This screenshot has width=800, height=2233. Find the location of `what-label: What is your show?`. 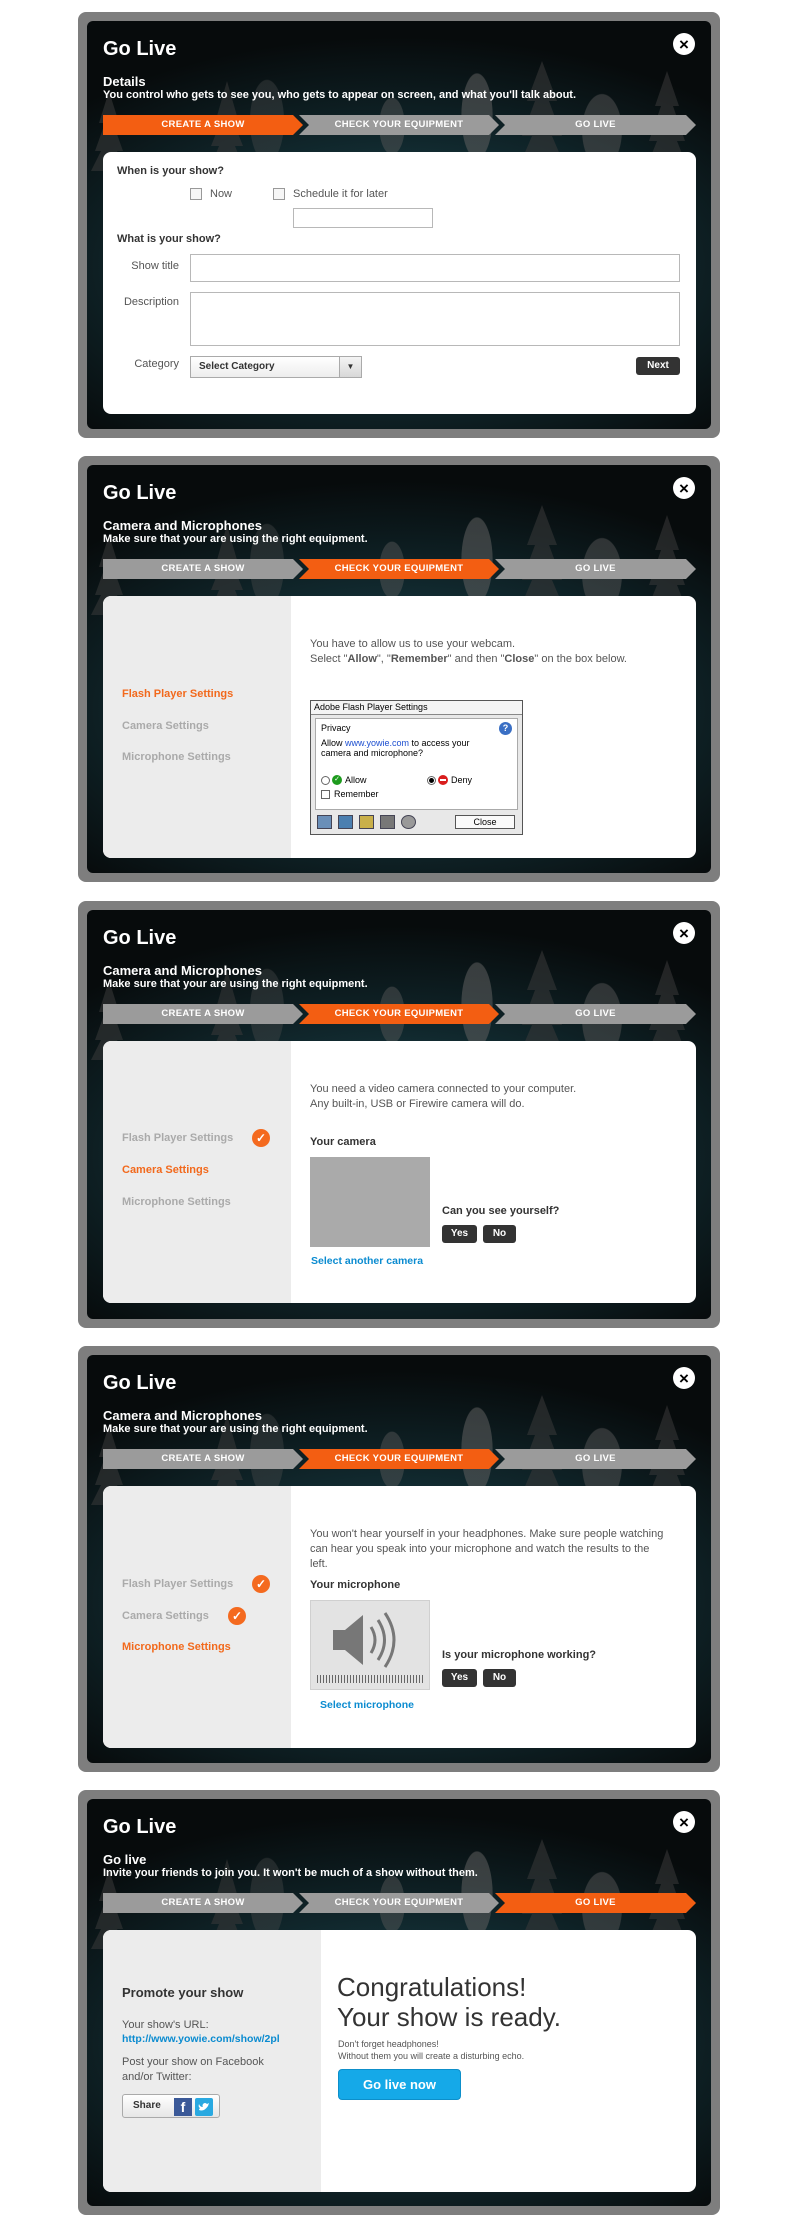

what-label: What is your show? is located at coordinates (169, 239).